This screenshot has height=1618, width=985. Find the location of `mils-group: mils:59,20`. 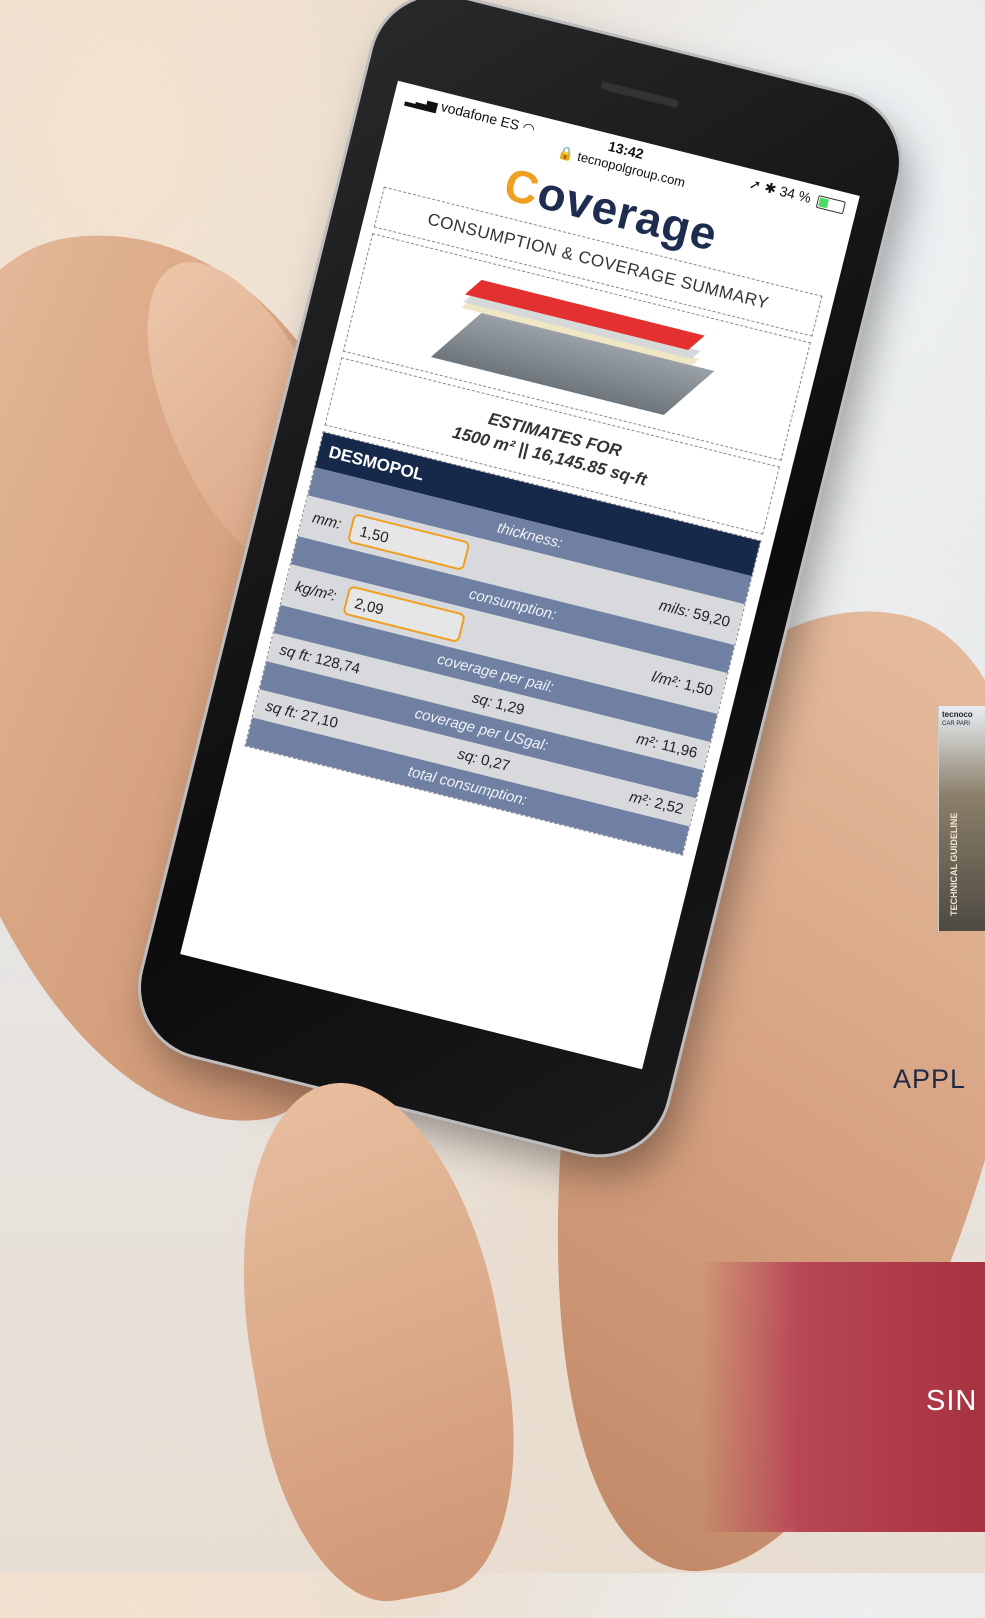

mils-group: mils:59,20 is located at coordinates (694, 614).